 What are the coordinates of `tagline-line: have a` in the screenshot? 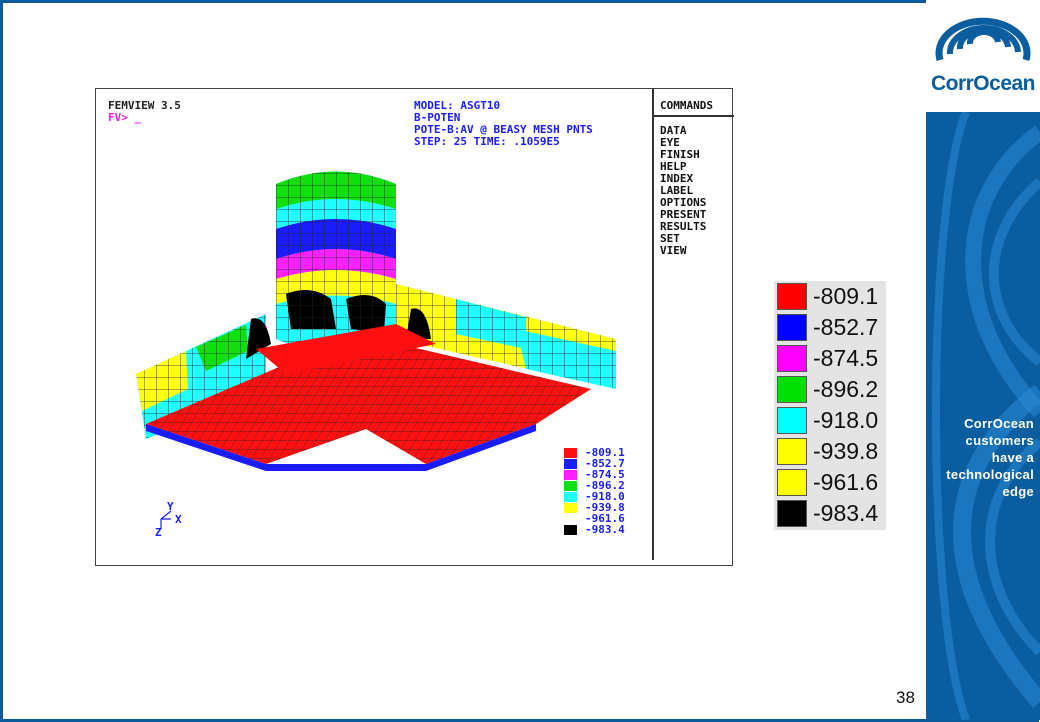 It's located at (1012, 457).